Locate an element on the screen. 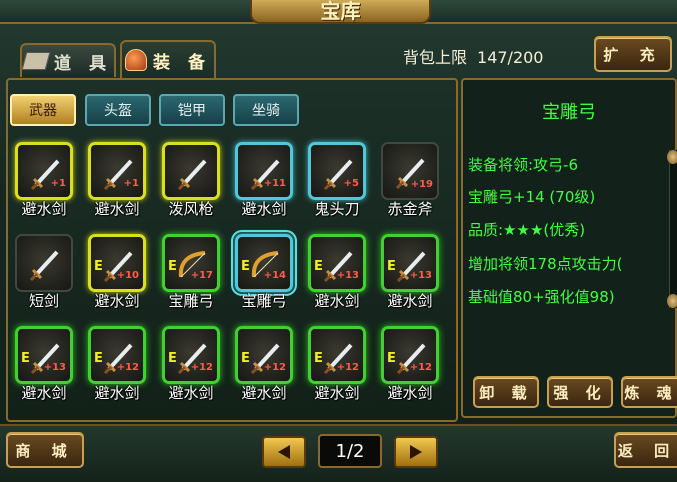 The image size is (677, 482). tab-equipment: 装 备 is located at coordinates (168, 59).